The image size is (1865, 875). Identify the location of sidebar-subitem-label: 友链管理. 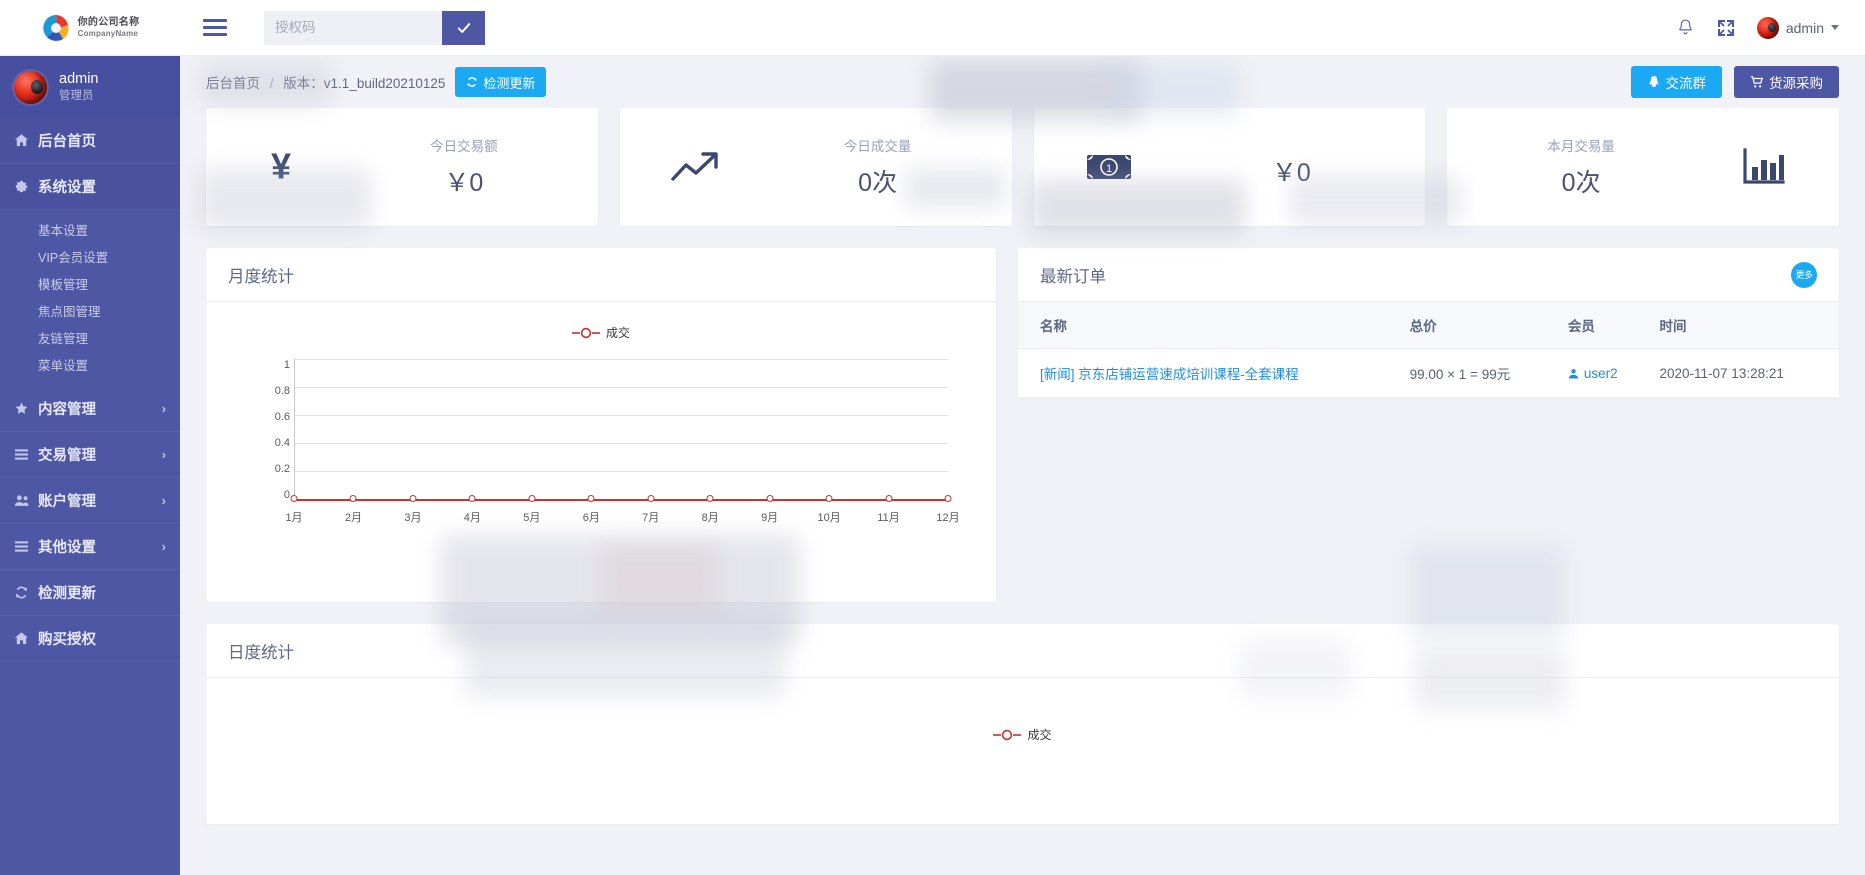
(63, 339).